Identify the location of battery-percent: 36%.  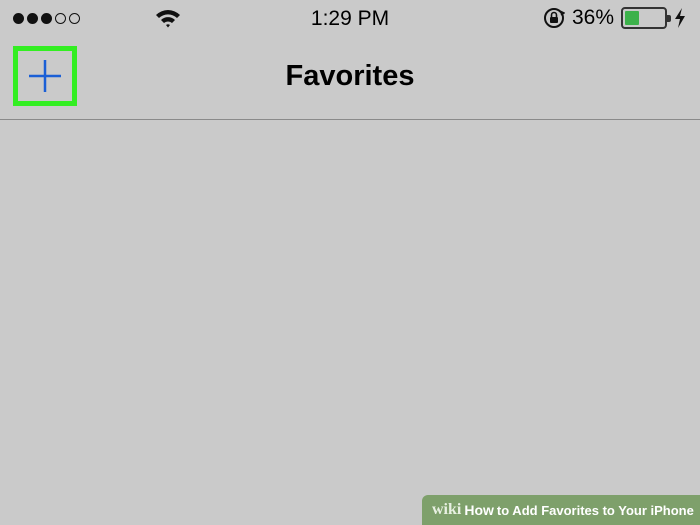
(592, 17).